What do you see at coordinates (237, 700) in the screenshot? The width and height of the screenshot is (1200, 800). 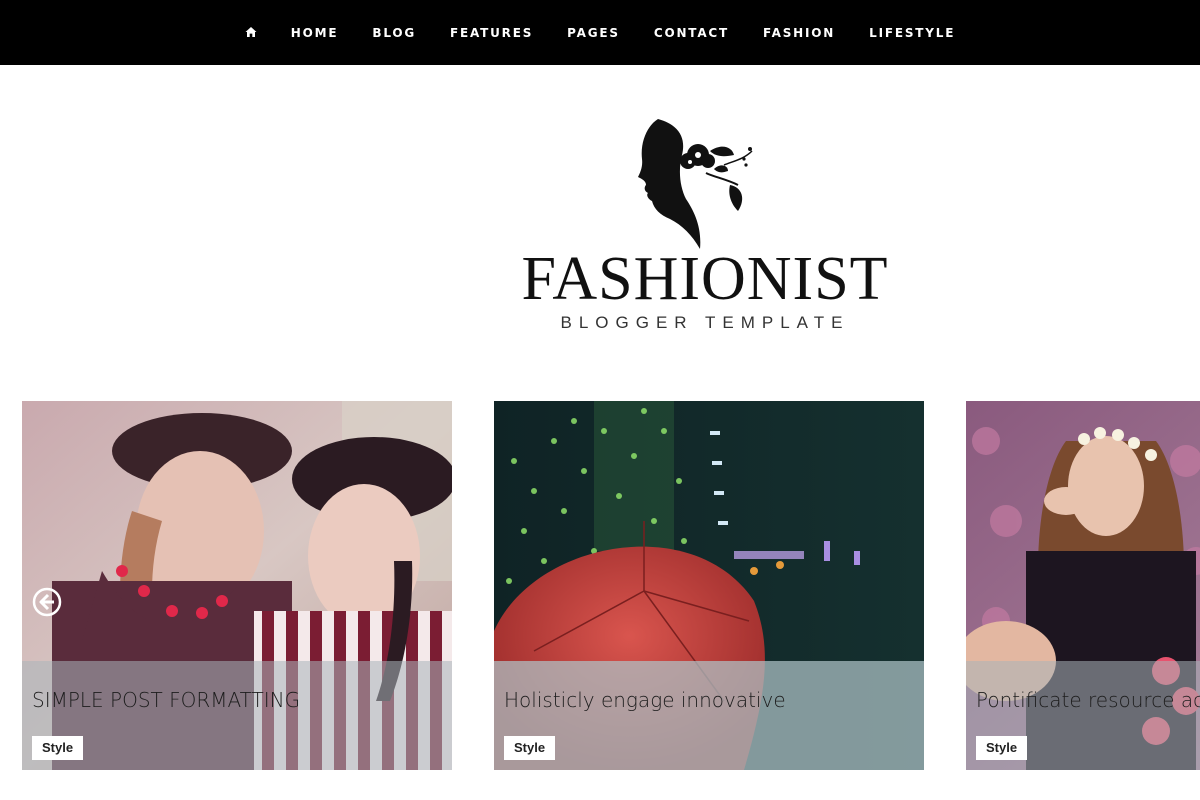 I see `card-title: SIMPLE POST FORMATTING` at bounding box center [237, 700].